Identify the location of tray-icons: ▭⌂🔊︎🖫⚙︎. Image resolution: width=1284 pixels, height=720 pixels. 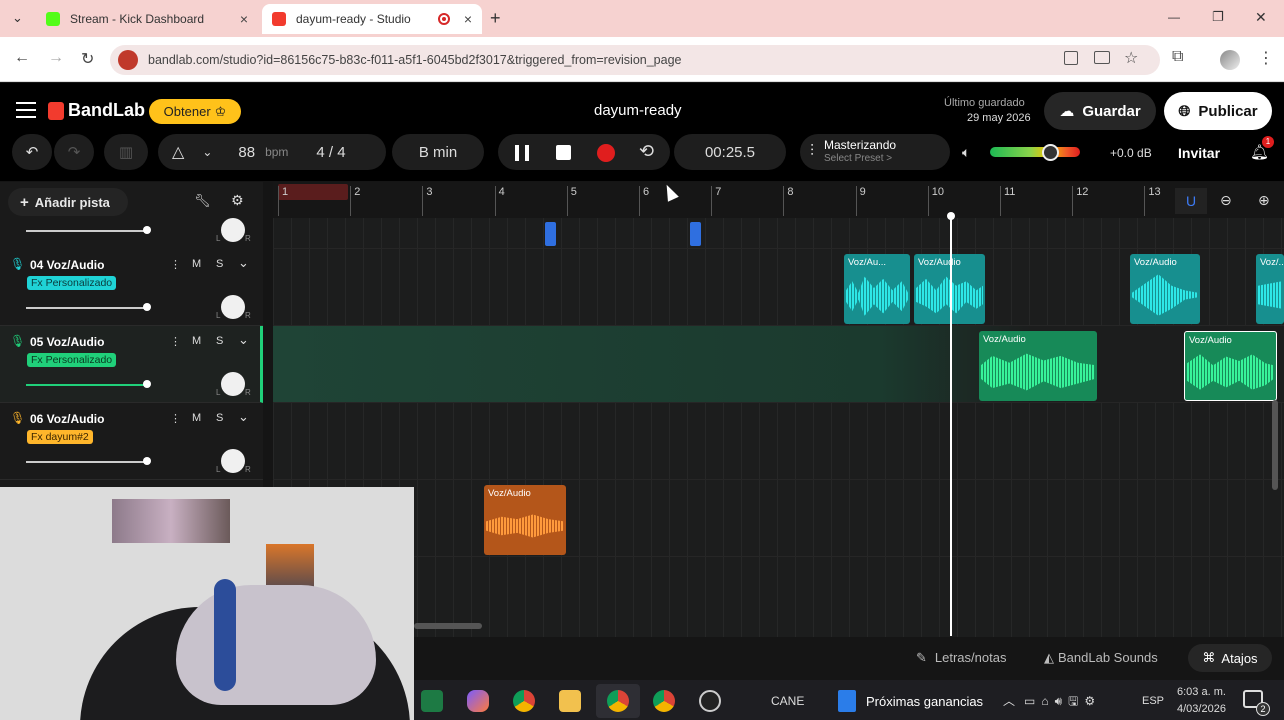
(1062, 702).